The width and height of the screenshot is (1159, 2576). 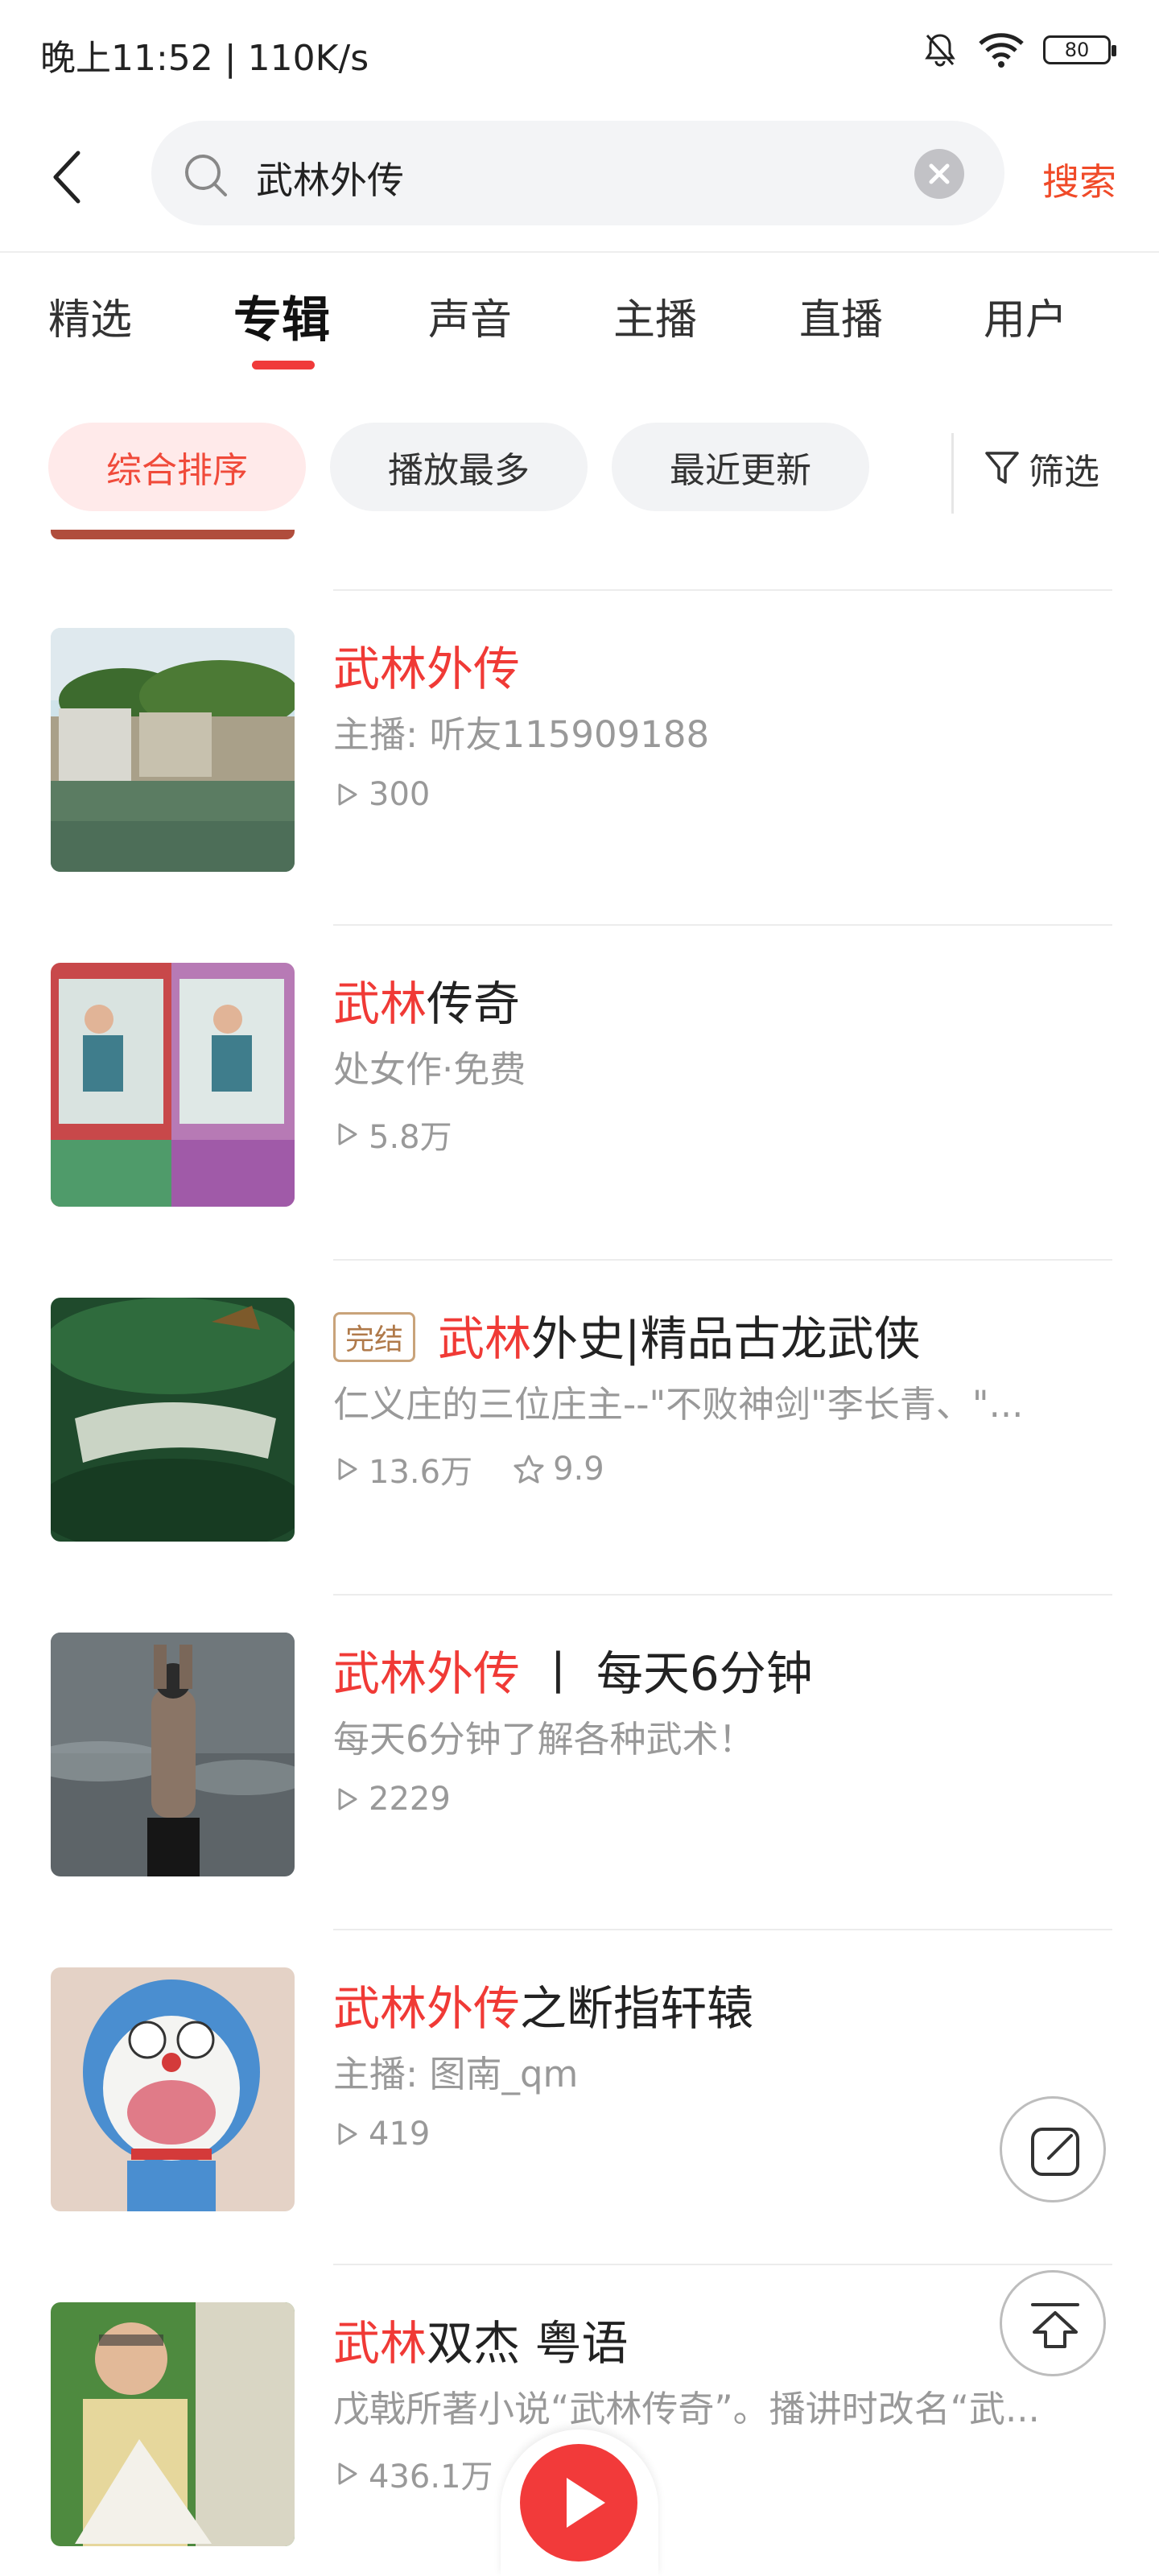 I want to click on completed-badge: 完结, so click(x=374, y=1336).